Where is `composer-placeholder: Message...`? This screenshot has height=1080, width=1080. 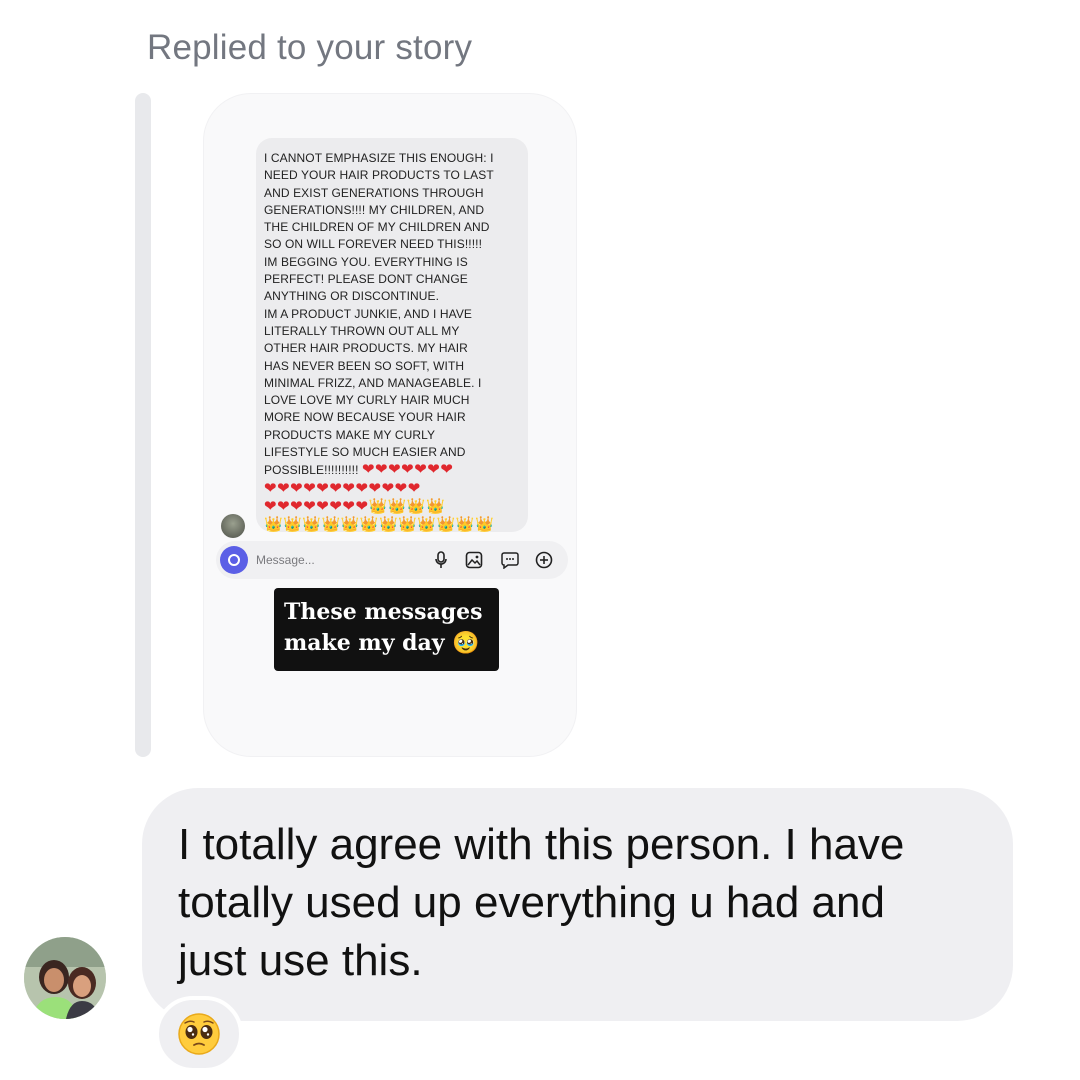
composer-placeholder: Message... is located at coordinates (285, 560).